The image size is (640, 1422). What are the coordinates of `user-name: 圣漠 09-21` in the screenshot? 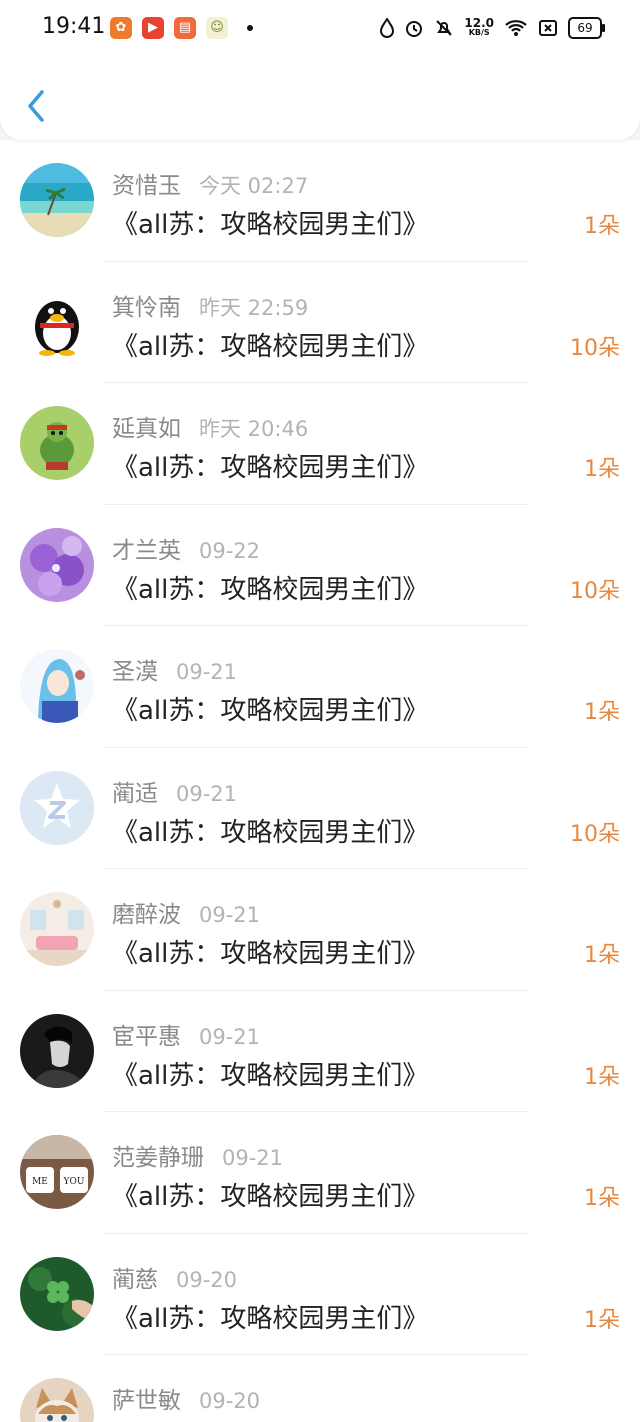 It's located at (175, 672).